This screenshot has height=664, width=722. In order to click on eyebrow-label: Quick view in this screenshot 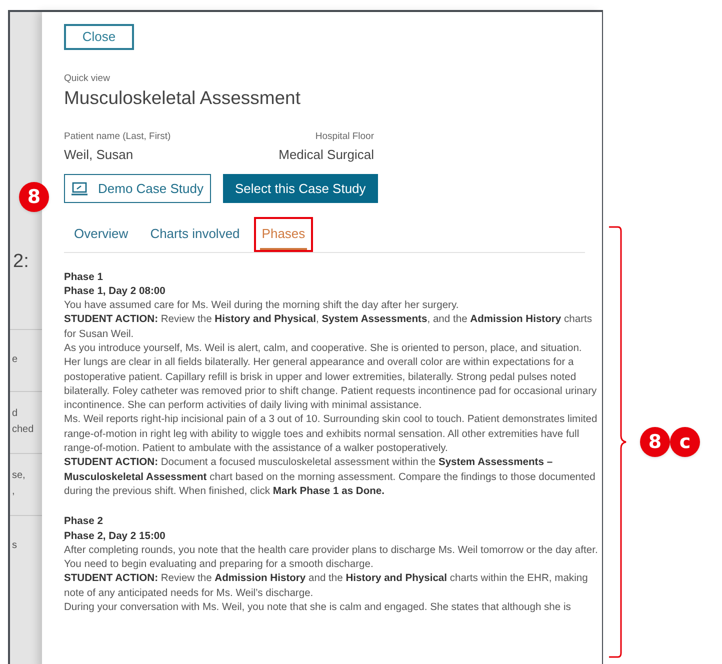, I will do `click(87, 79)`.